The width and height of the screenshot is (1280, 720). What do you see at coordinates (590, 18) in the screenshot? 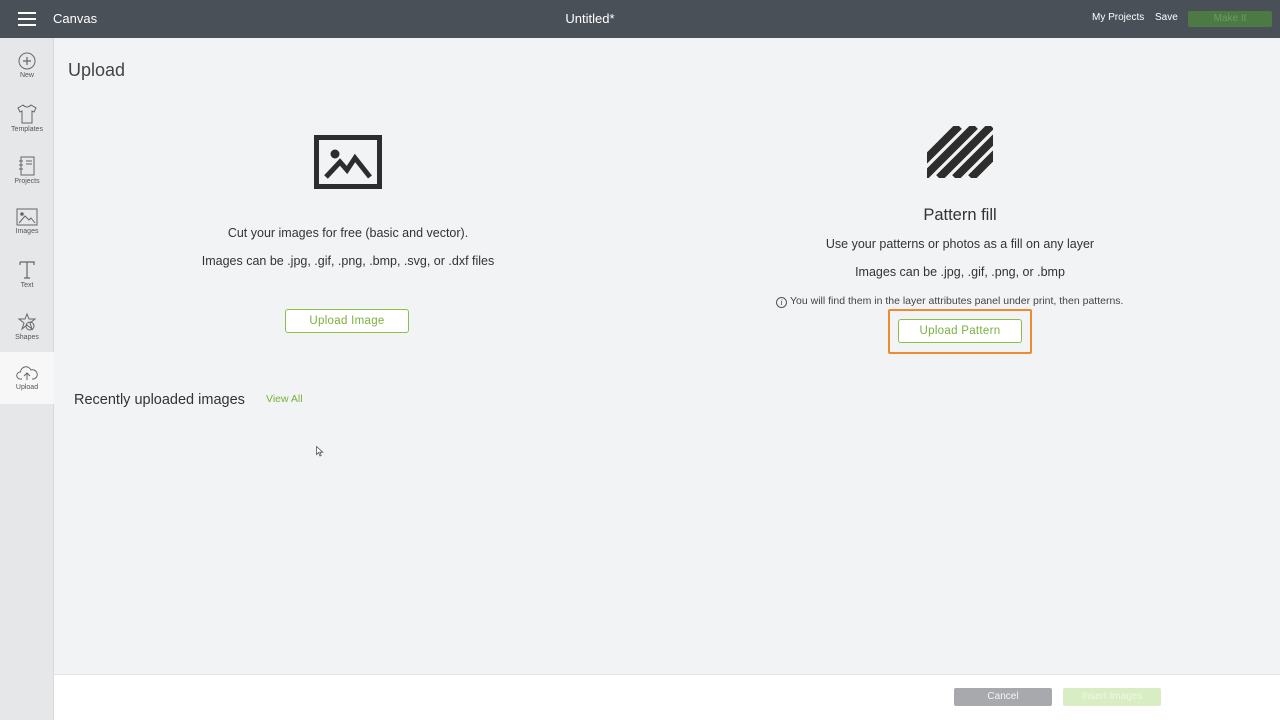
I see `document-title: Untitled*` at bounding box center [590, 18].